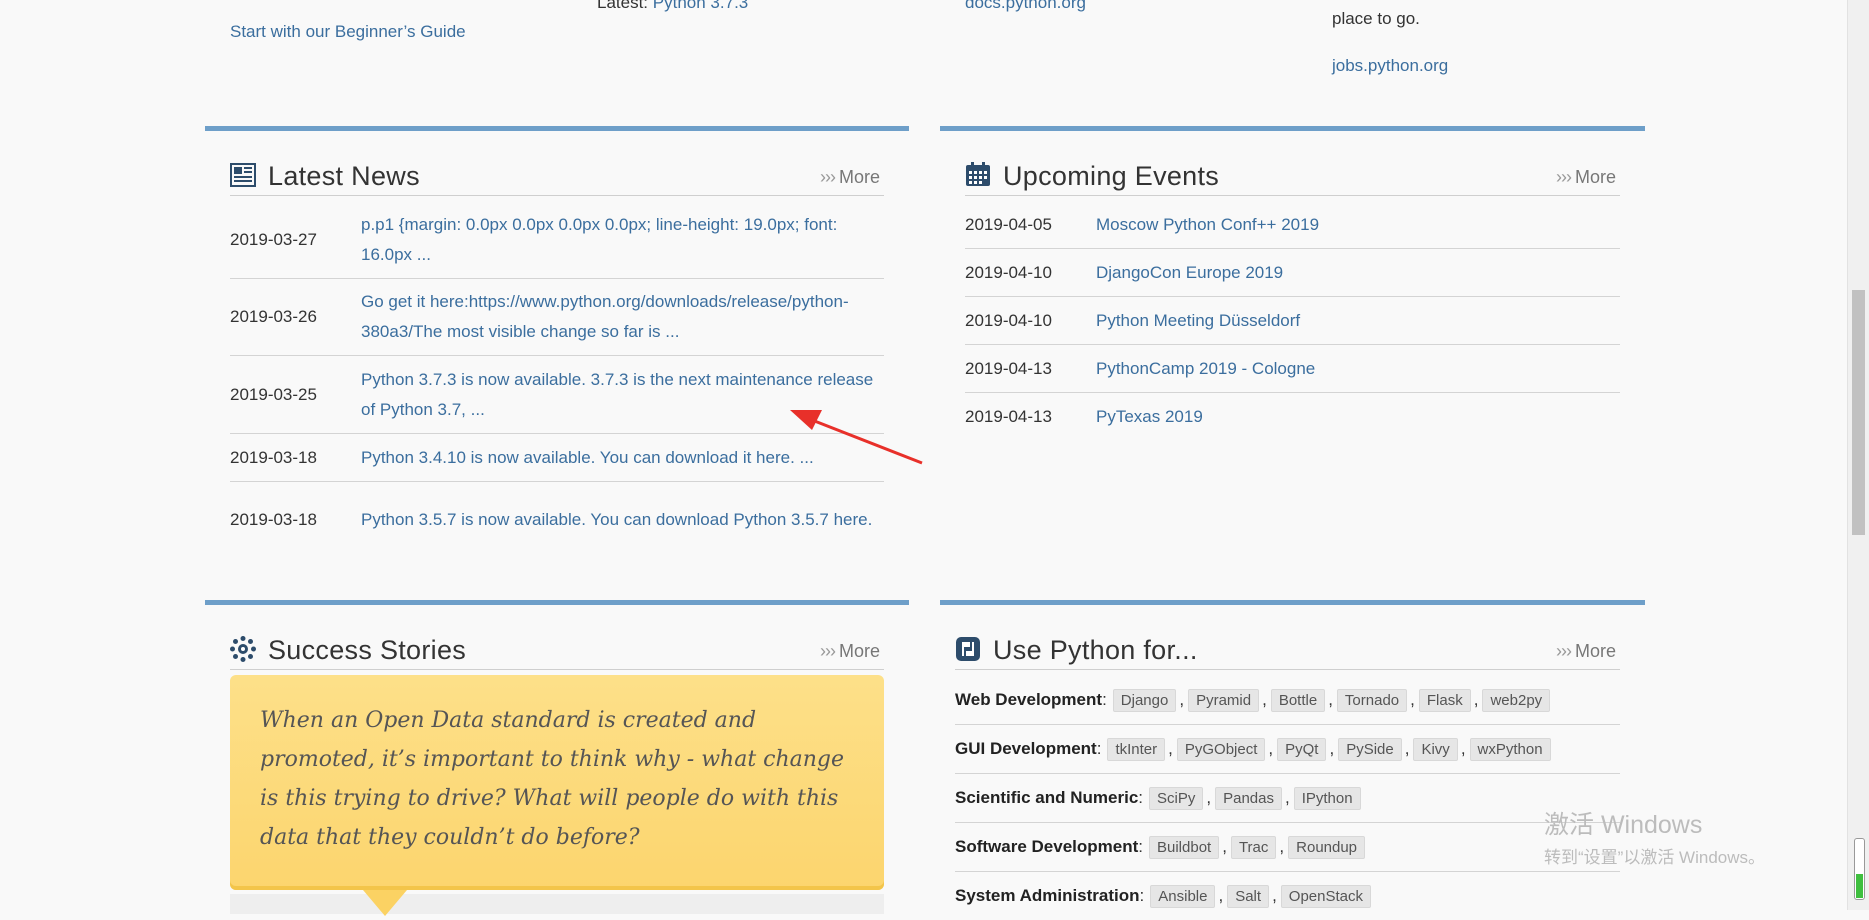  I want to click on tag-flask: Flask, so click(1444, 700).